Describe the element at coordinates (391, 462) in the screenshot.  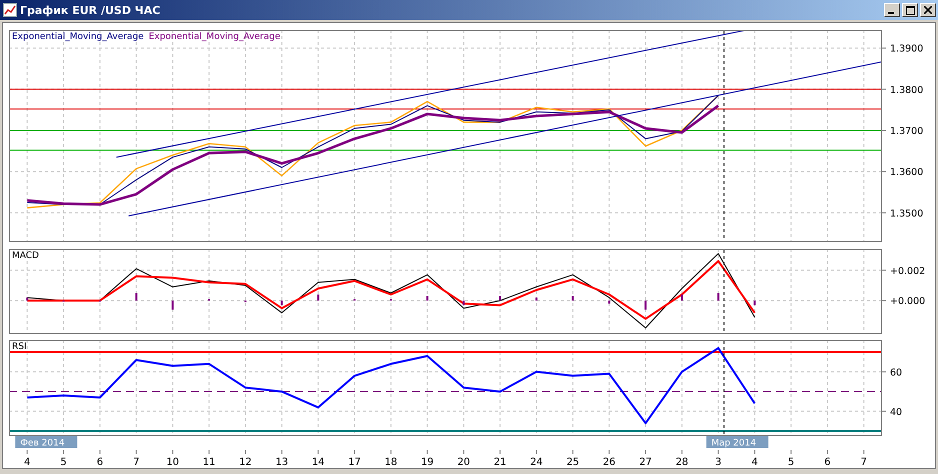
I see `axis-label: 18` at that location.